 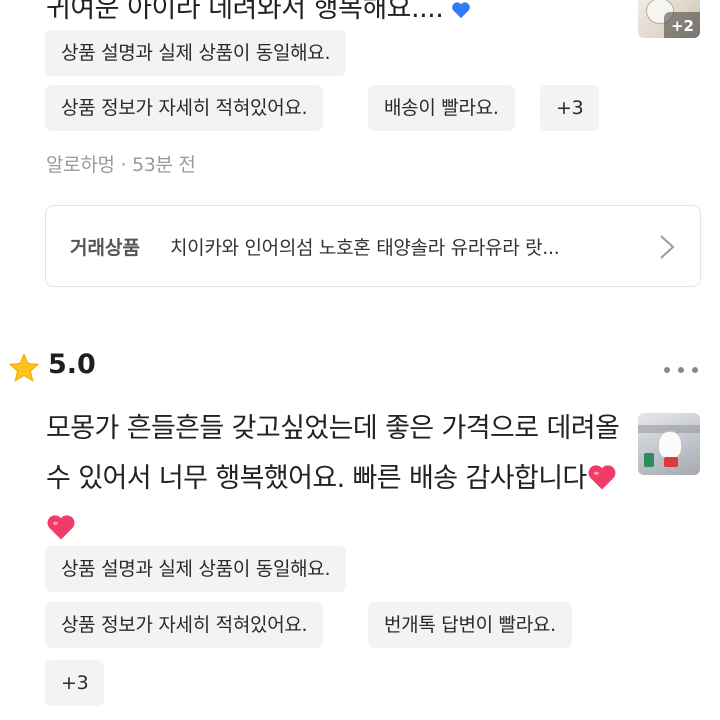 What do you see at coordinates (121, 165) in the screenshot?
I see `review-meta: 알로하멍 · 53분 전` at bounding box center [121, 165].